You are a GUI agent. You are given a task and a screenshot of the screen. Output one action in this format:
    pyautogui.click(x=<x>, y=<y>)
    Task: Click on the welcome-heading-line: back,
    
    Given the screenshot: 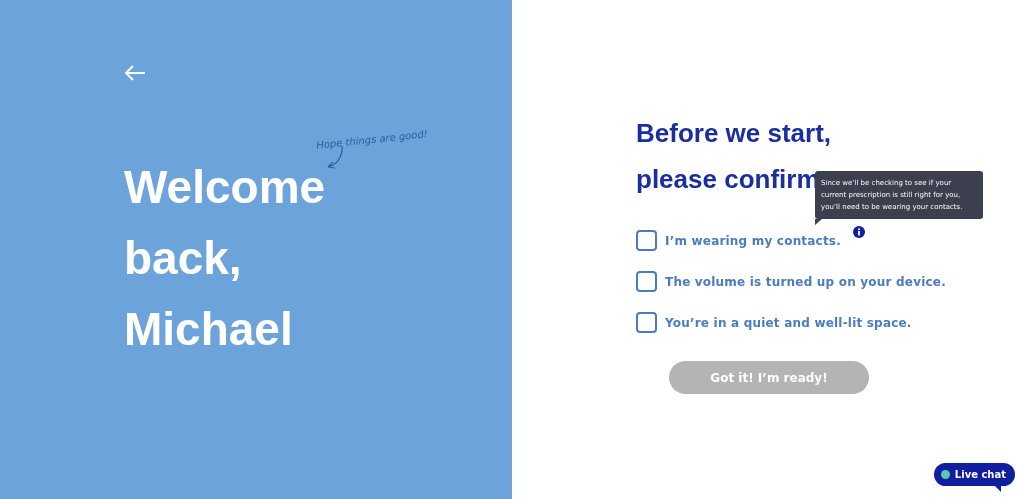 What is the action you would take?
    pyautogui.click(x=183, y=258)
    